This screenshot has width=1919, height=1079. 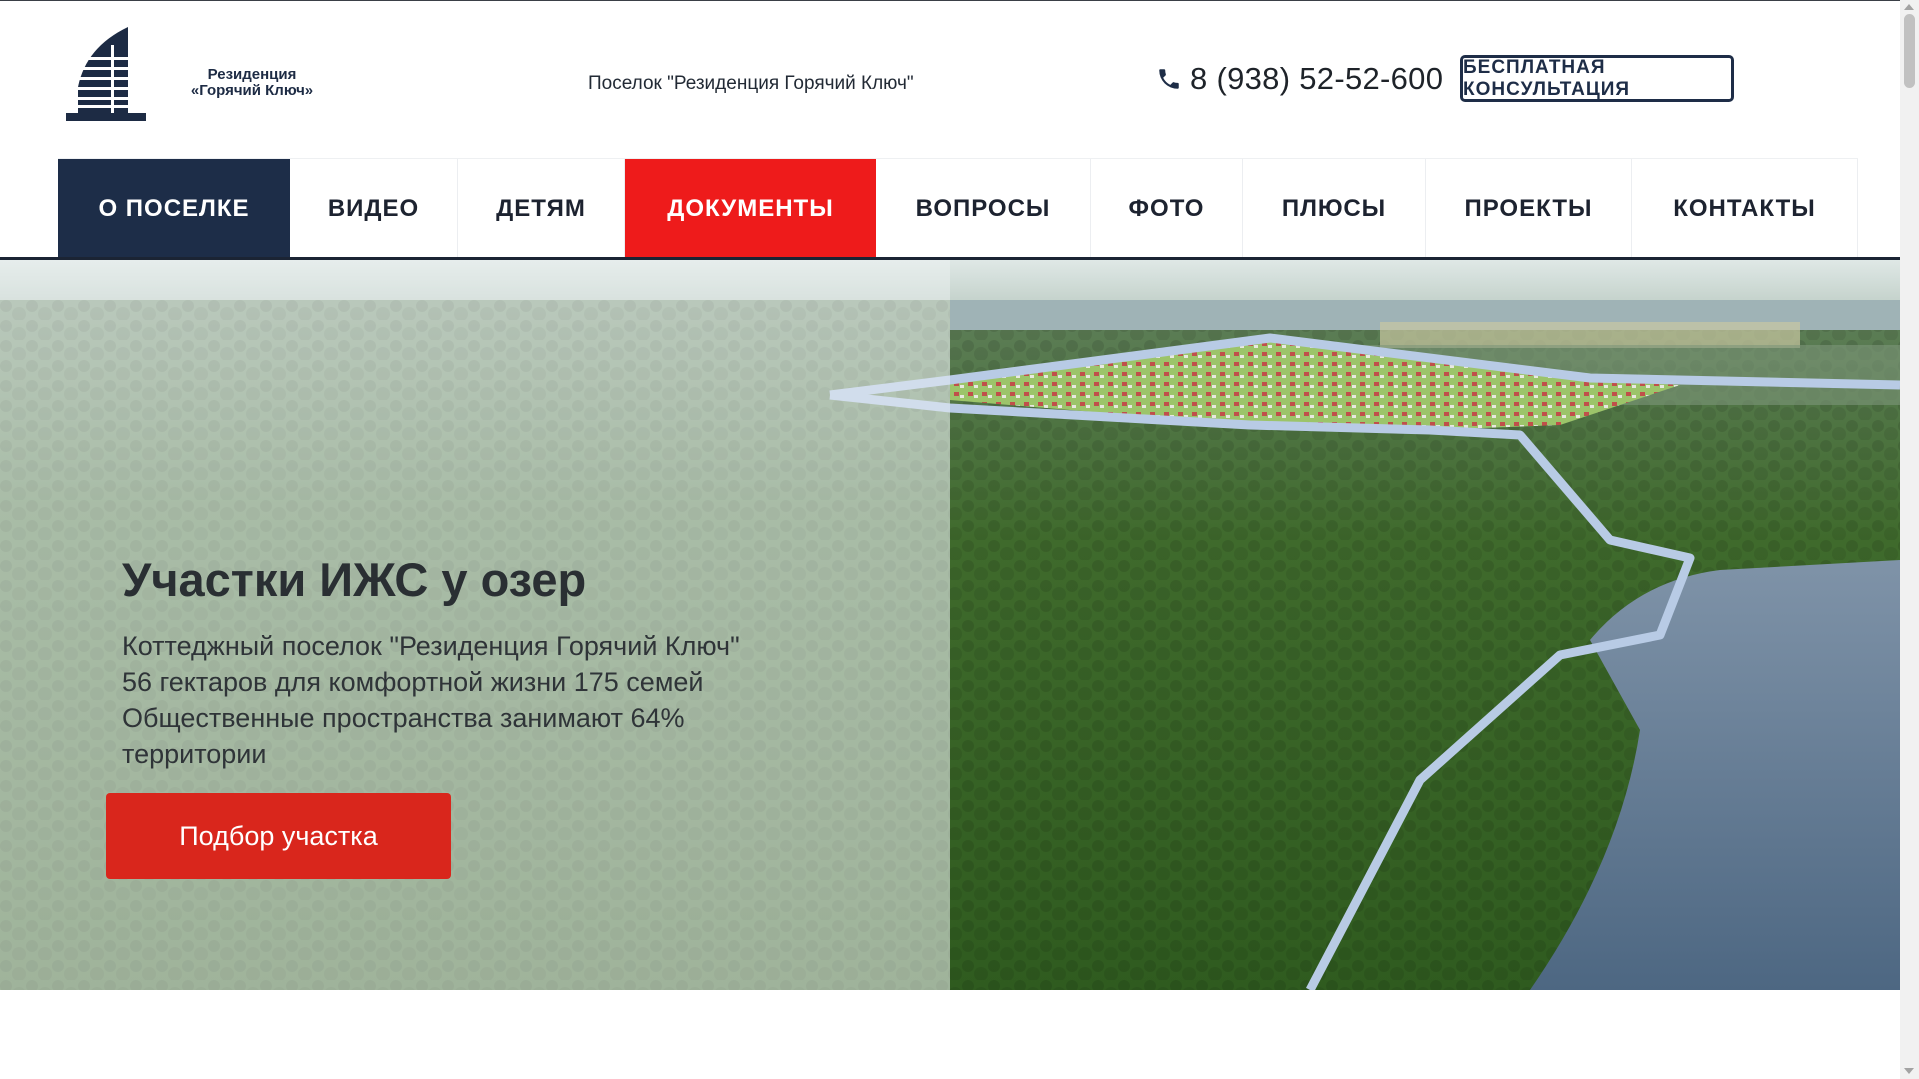 I want to click on logo-text: Резиденция «Горячий Ключ», so click(x=252, y=83).